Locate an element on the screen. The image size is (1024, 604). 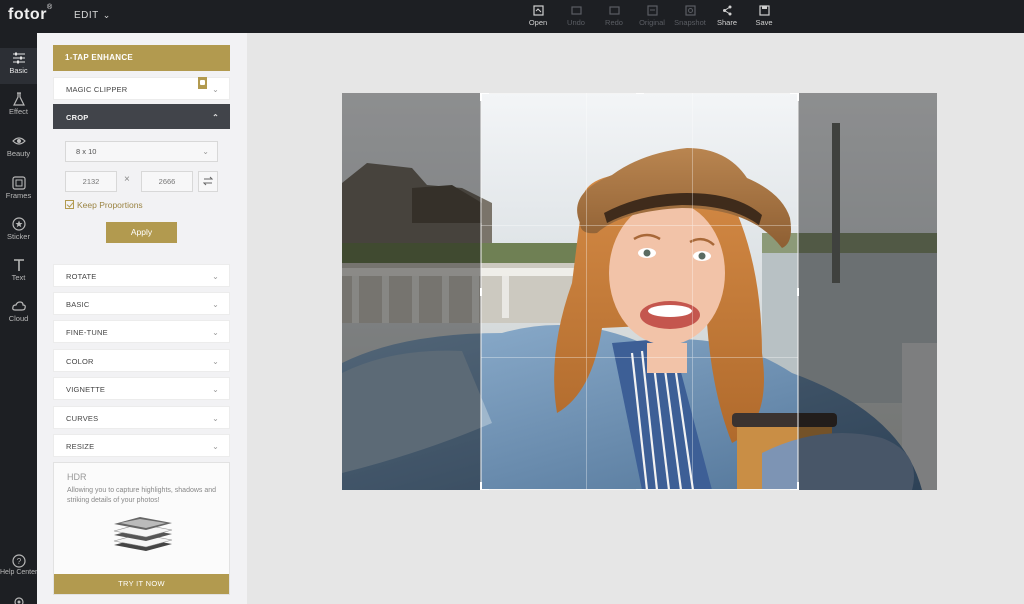
keep-proportions-checkbox: Keep Proportions is located at coordinates (104, 205).